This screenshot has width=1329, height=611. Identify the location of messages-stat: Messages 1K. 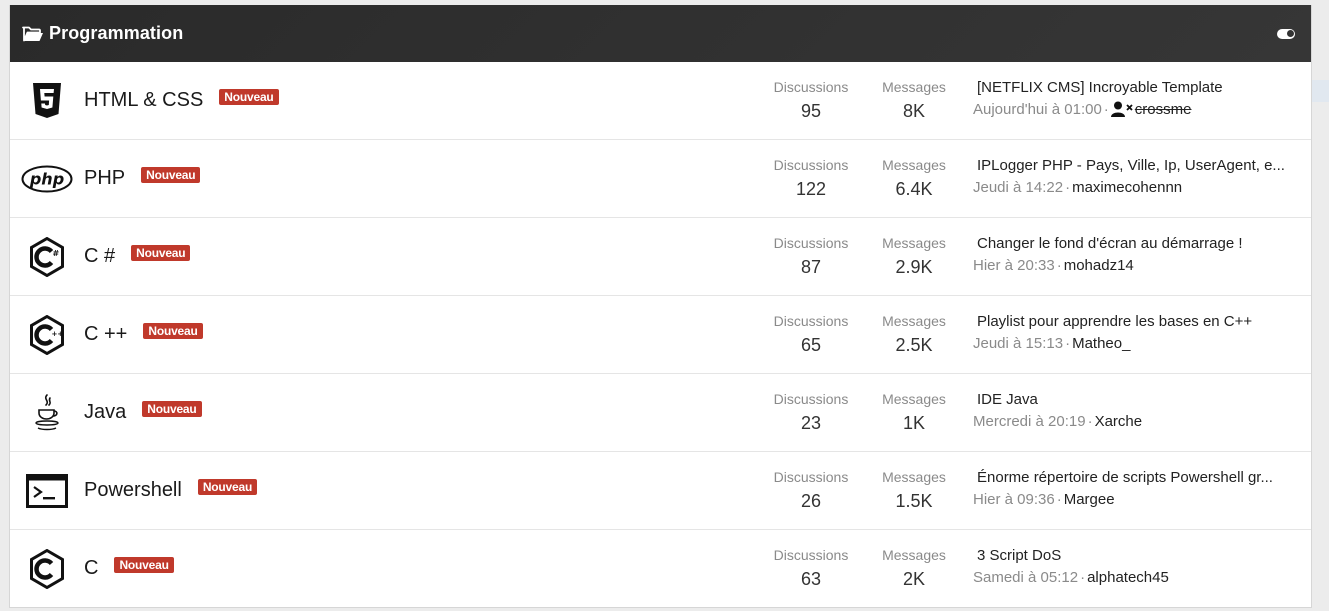
(914, 413).